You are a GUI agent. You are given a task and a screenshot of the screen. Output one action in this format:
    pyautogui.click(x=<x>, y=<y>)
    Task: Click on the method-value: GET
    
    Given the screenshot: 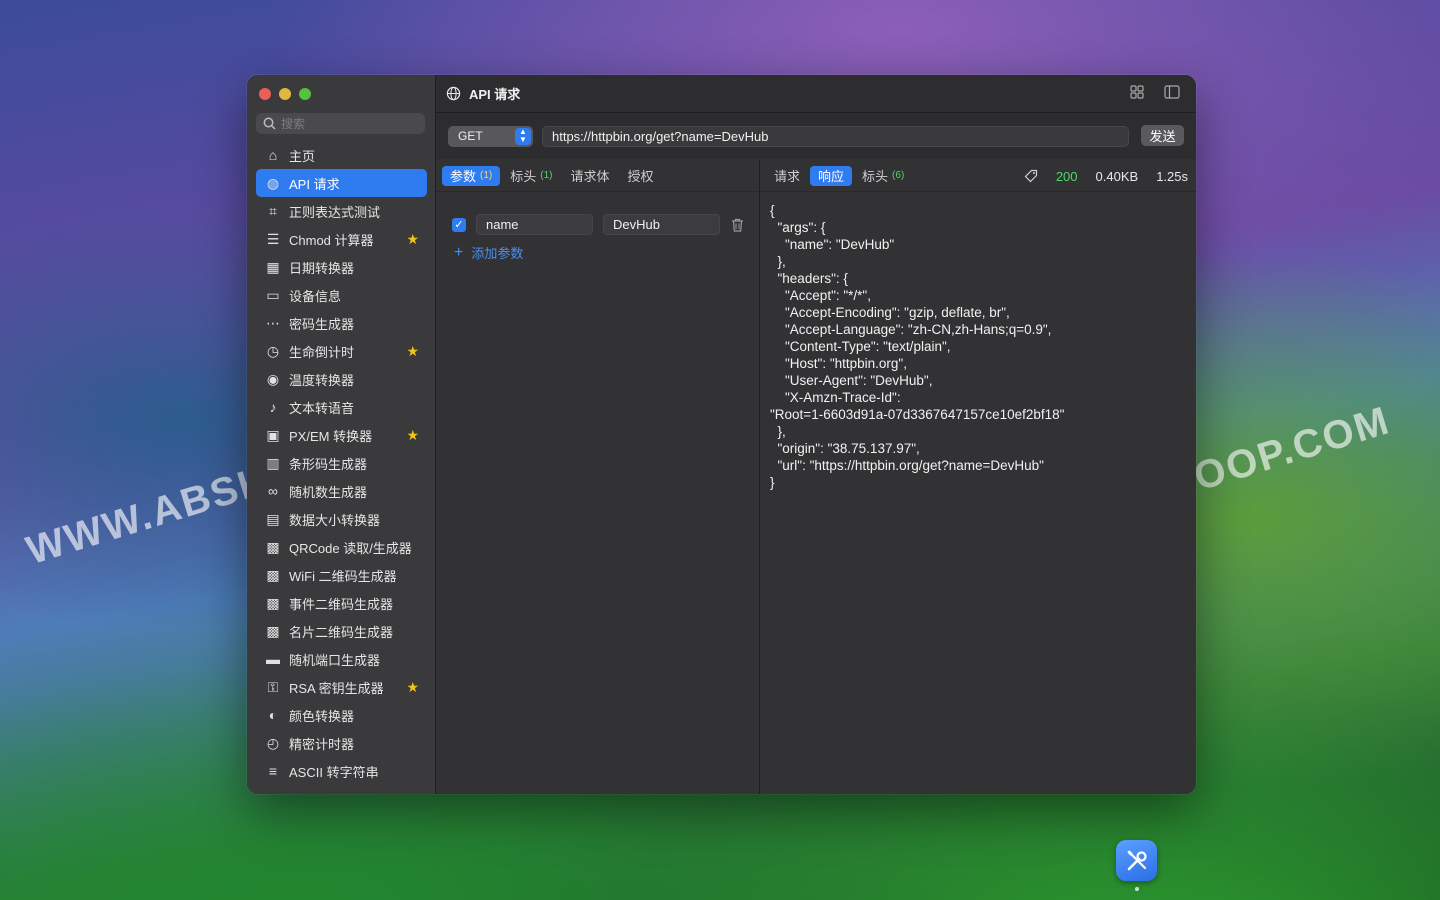 What is the action you would take?
    pyautogui.click(x=470, y=136)
    